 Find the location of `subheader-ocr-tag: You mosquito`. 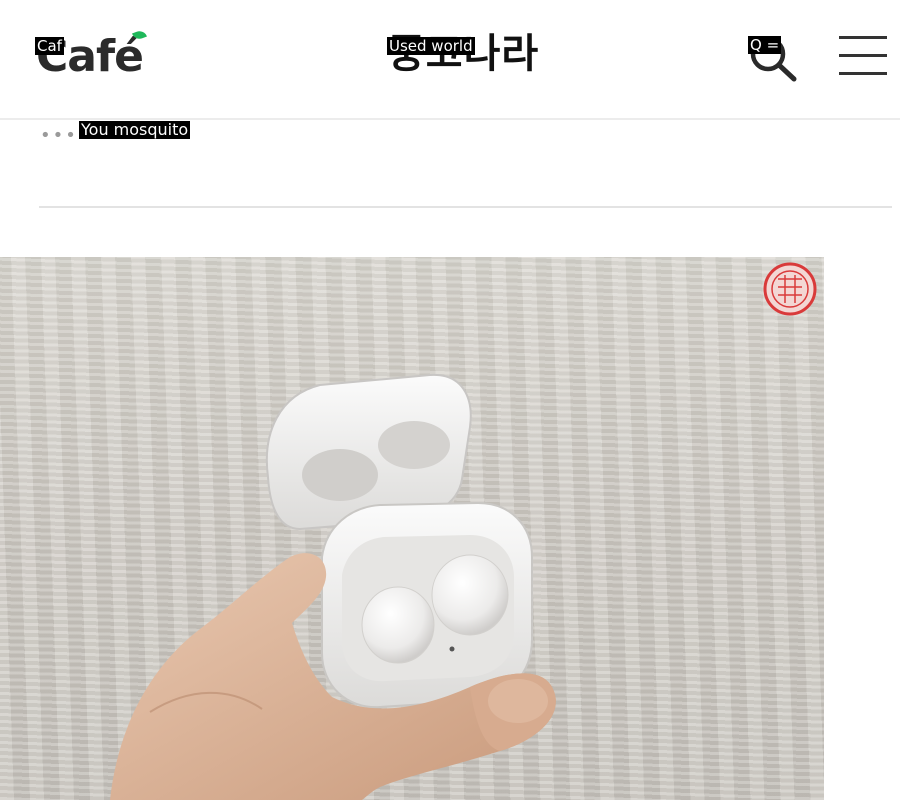

subheader-ocr-tag: You mosquito is located at coordinates (135, 129).